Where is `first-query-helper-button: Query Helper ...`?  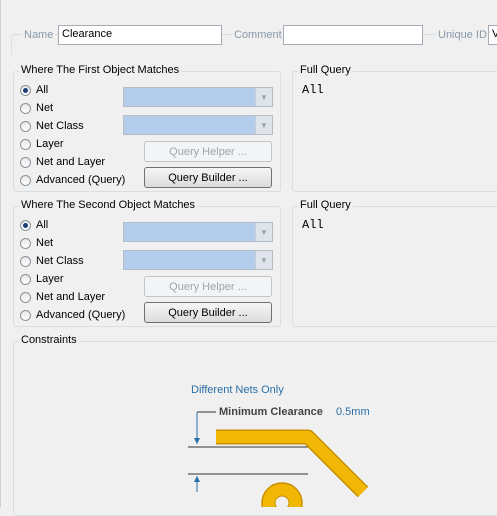
first-query-helper-button: Query Helper ... is located at coordinates (208, 151).